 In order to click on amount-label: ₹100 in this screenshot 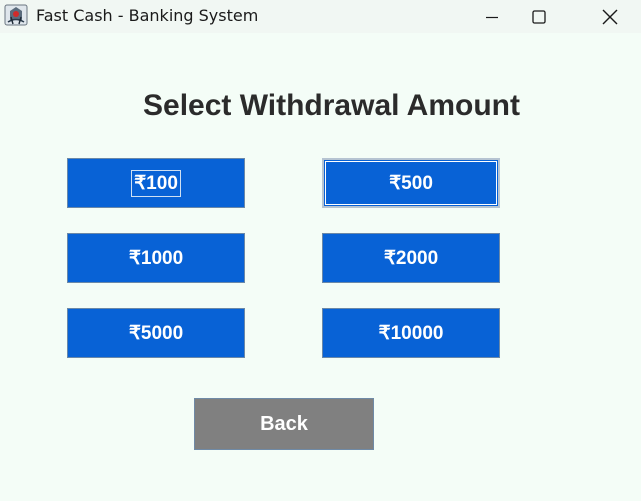, I will do `click(156, 183)`.